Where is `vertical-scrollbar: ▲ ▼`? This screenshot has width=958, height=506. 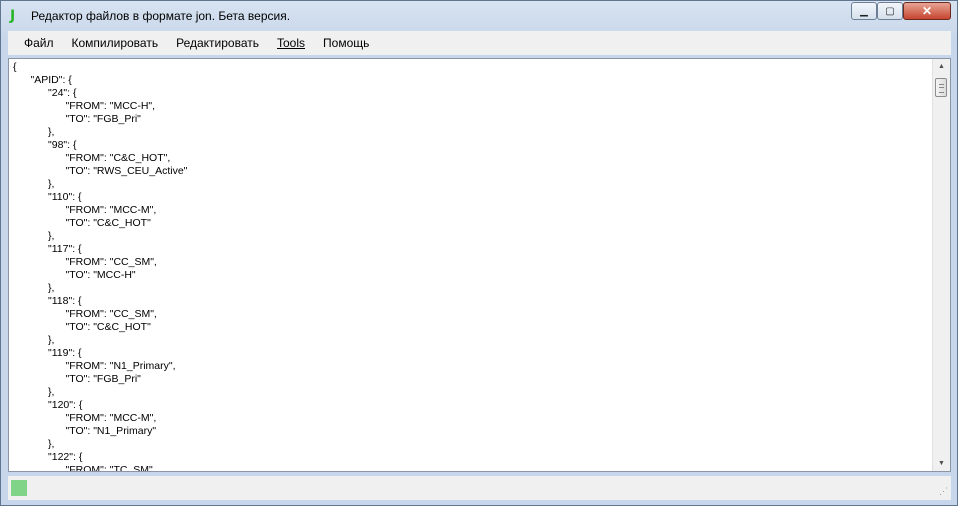 vertical-scrollbar: ▲ ▼ is located at coordinates (941, 265).